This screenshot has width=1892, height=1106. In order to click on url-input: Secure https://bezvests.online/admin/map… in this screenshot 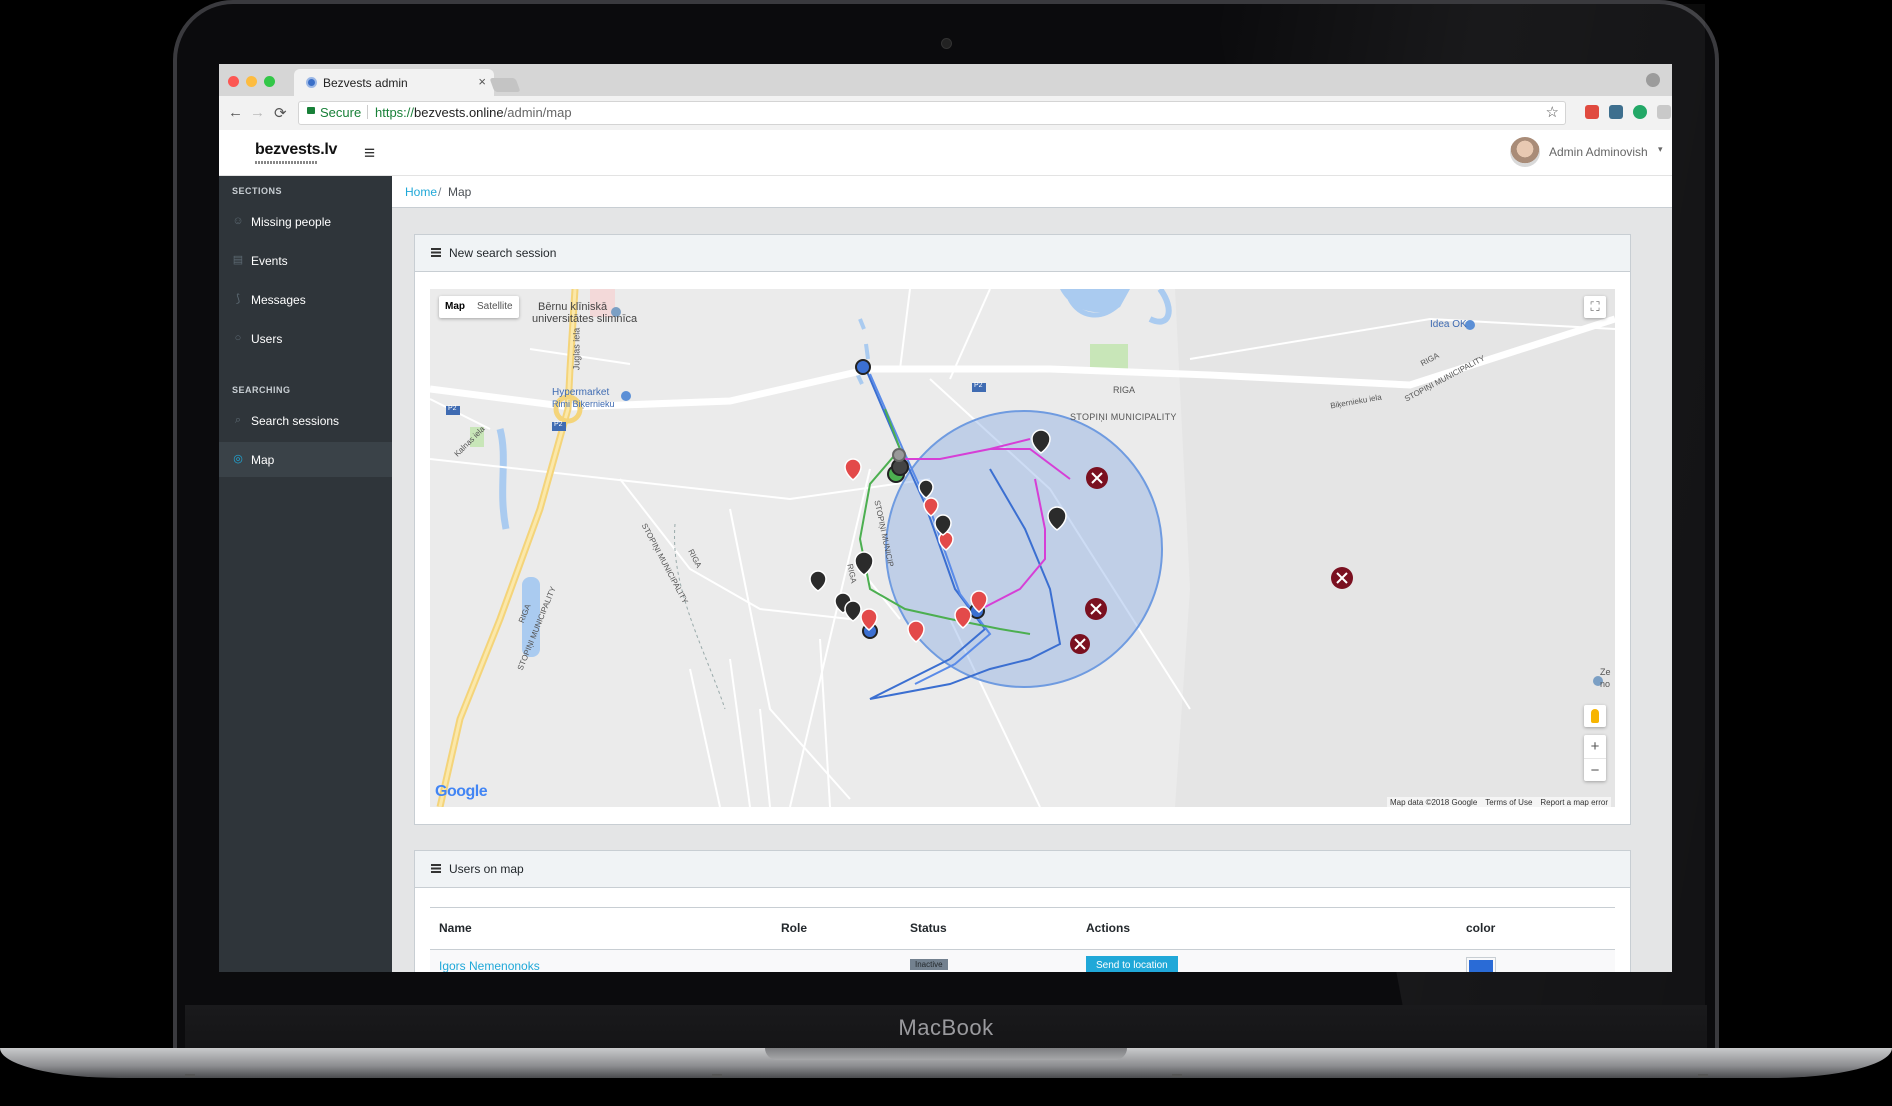, I will do `click(932, 113)`.